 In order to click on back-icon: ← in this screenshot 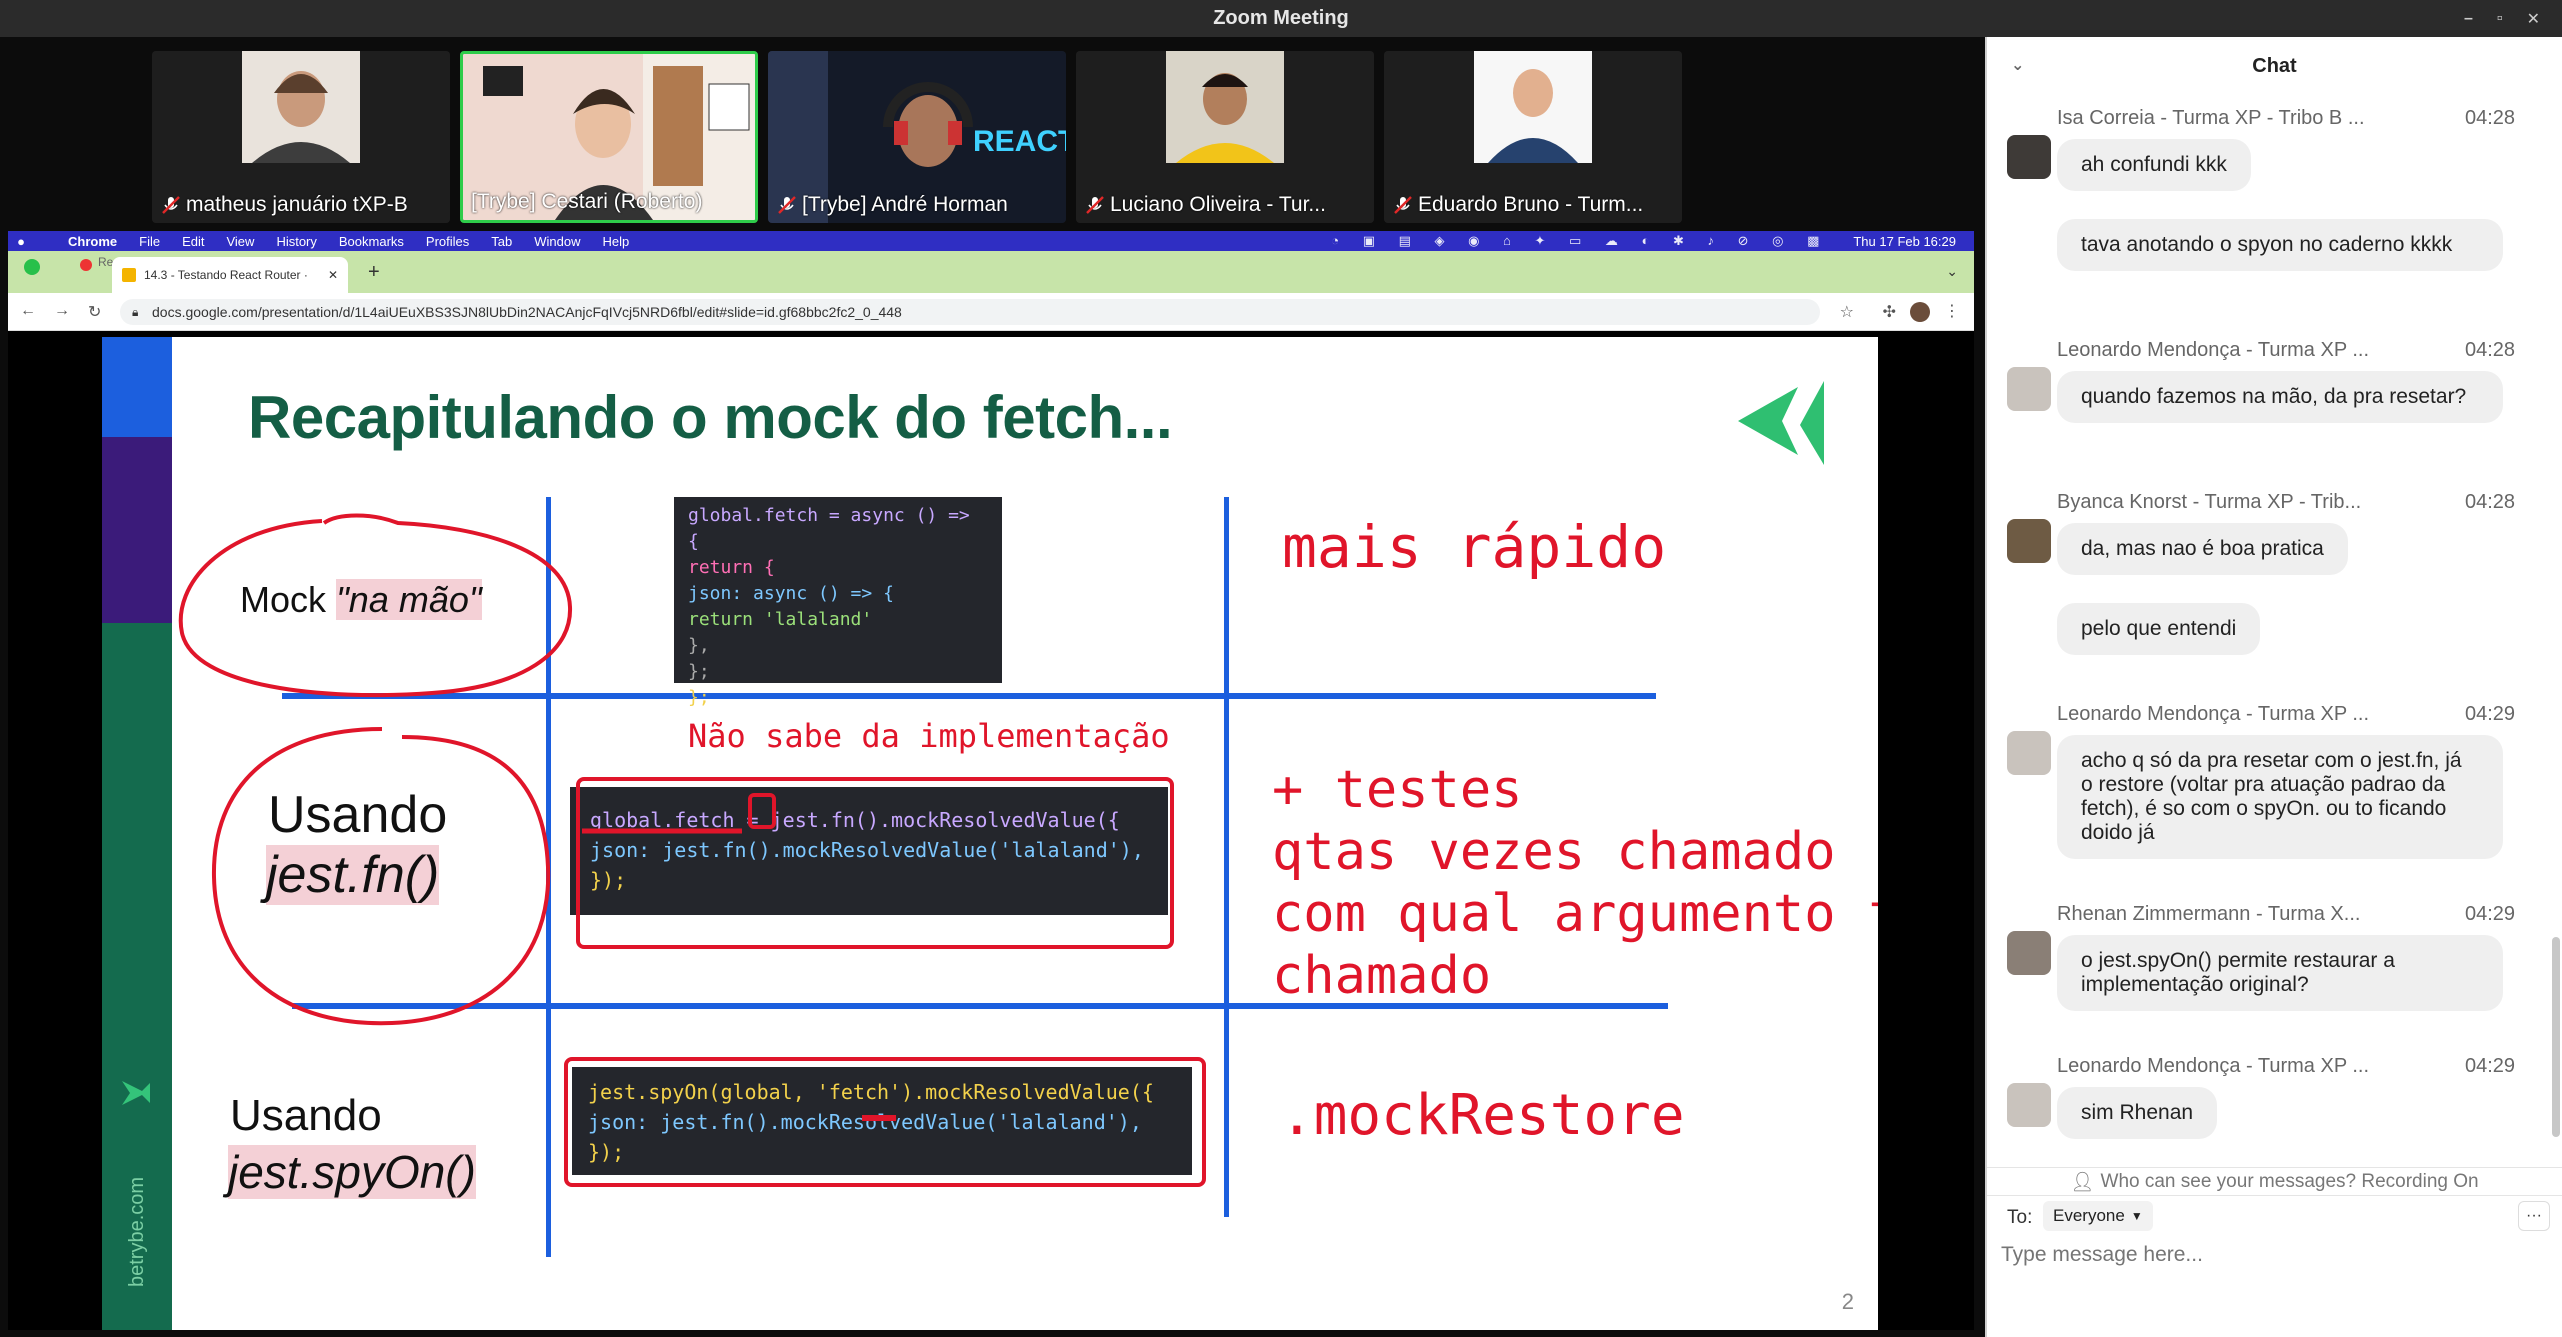, I will do `click(28, 311)`.